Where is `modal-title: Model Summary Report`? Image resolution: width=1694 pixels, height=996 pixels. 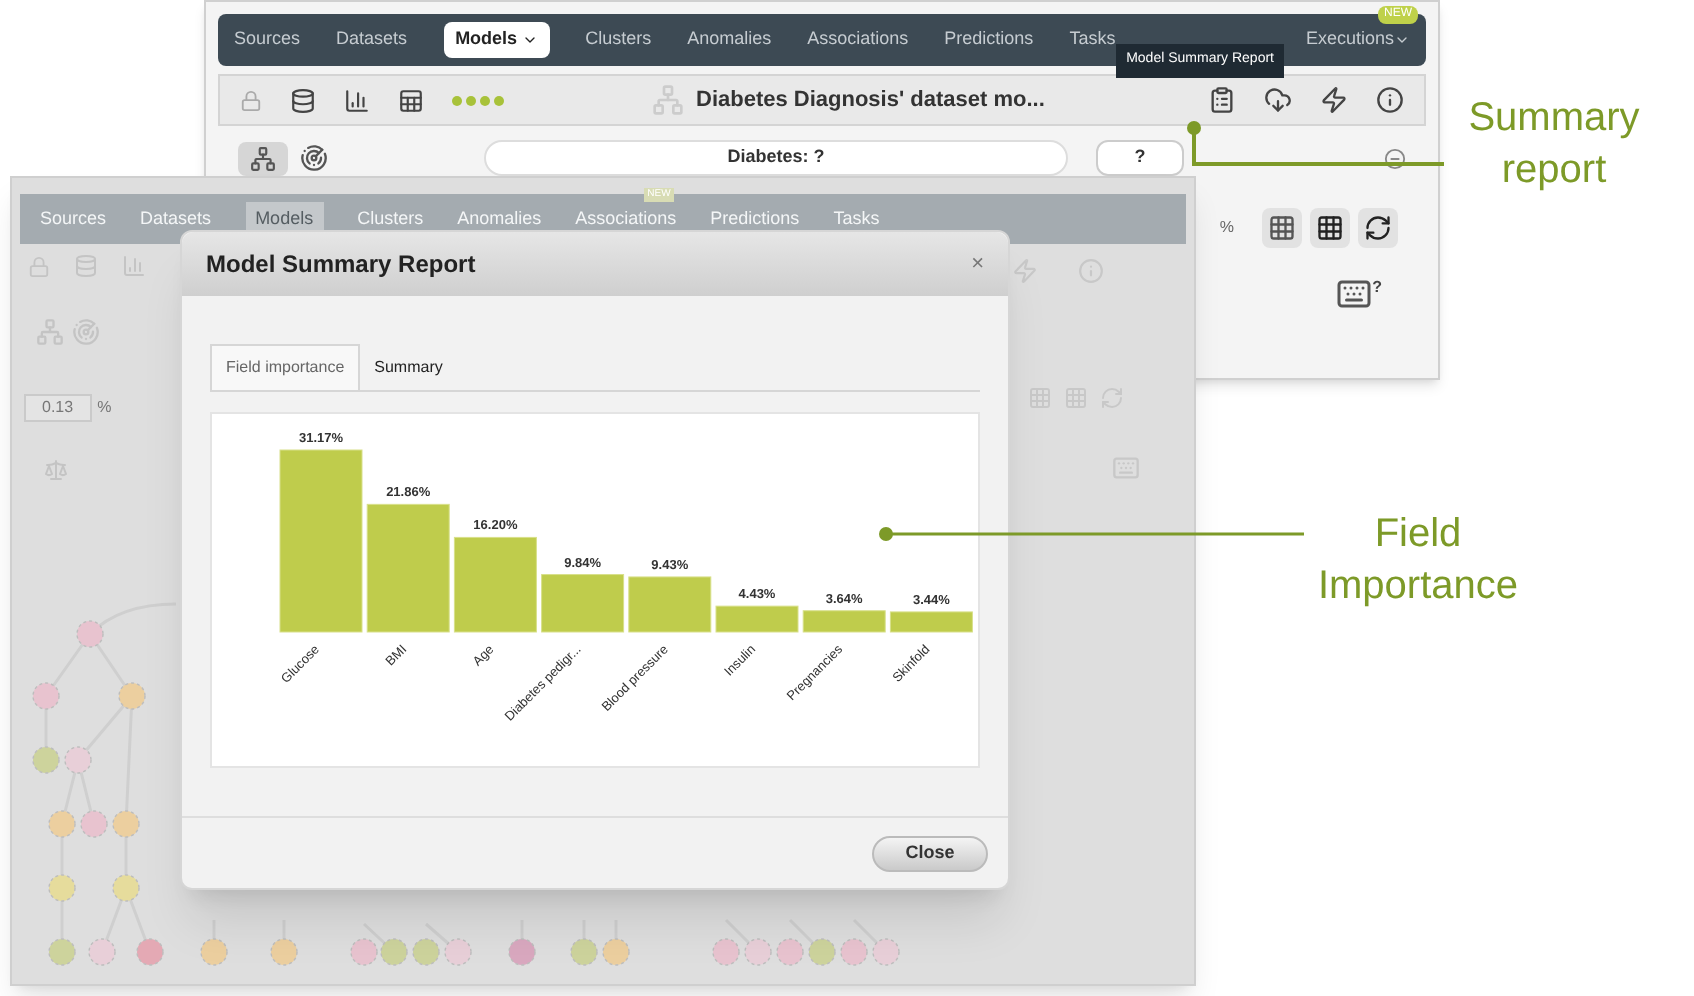
modal-title: Model Summary Report is located at coordinates (341, 265).